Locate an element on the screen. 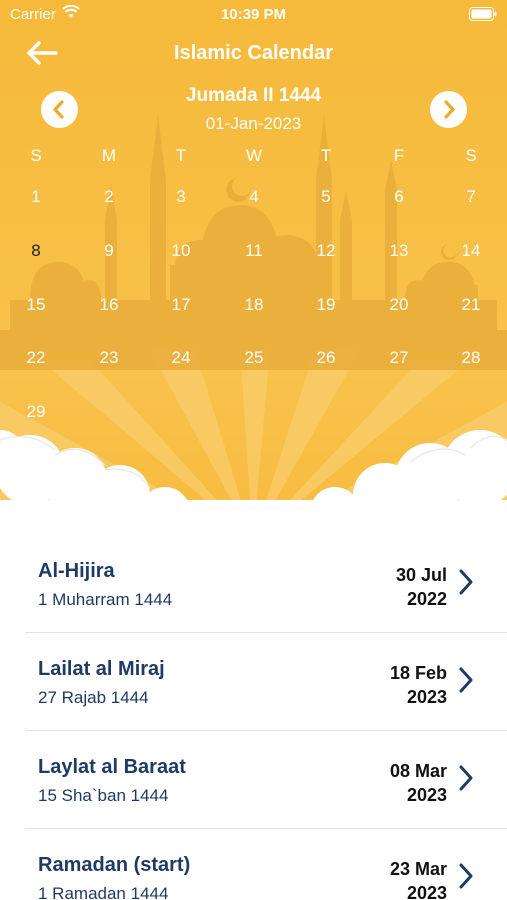 The height and width of the screenshot is (900, 507). day-cell: 17 is located at coordinates (181, 305).